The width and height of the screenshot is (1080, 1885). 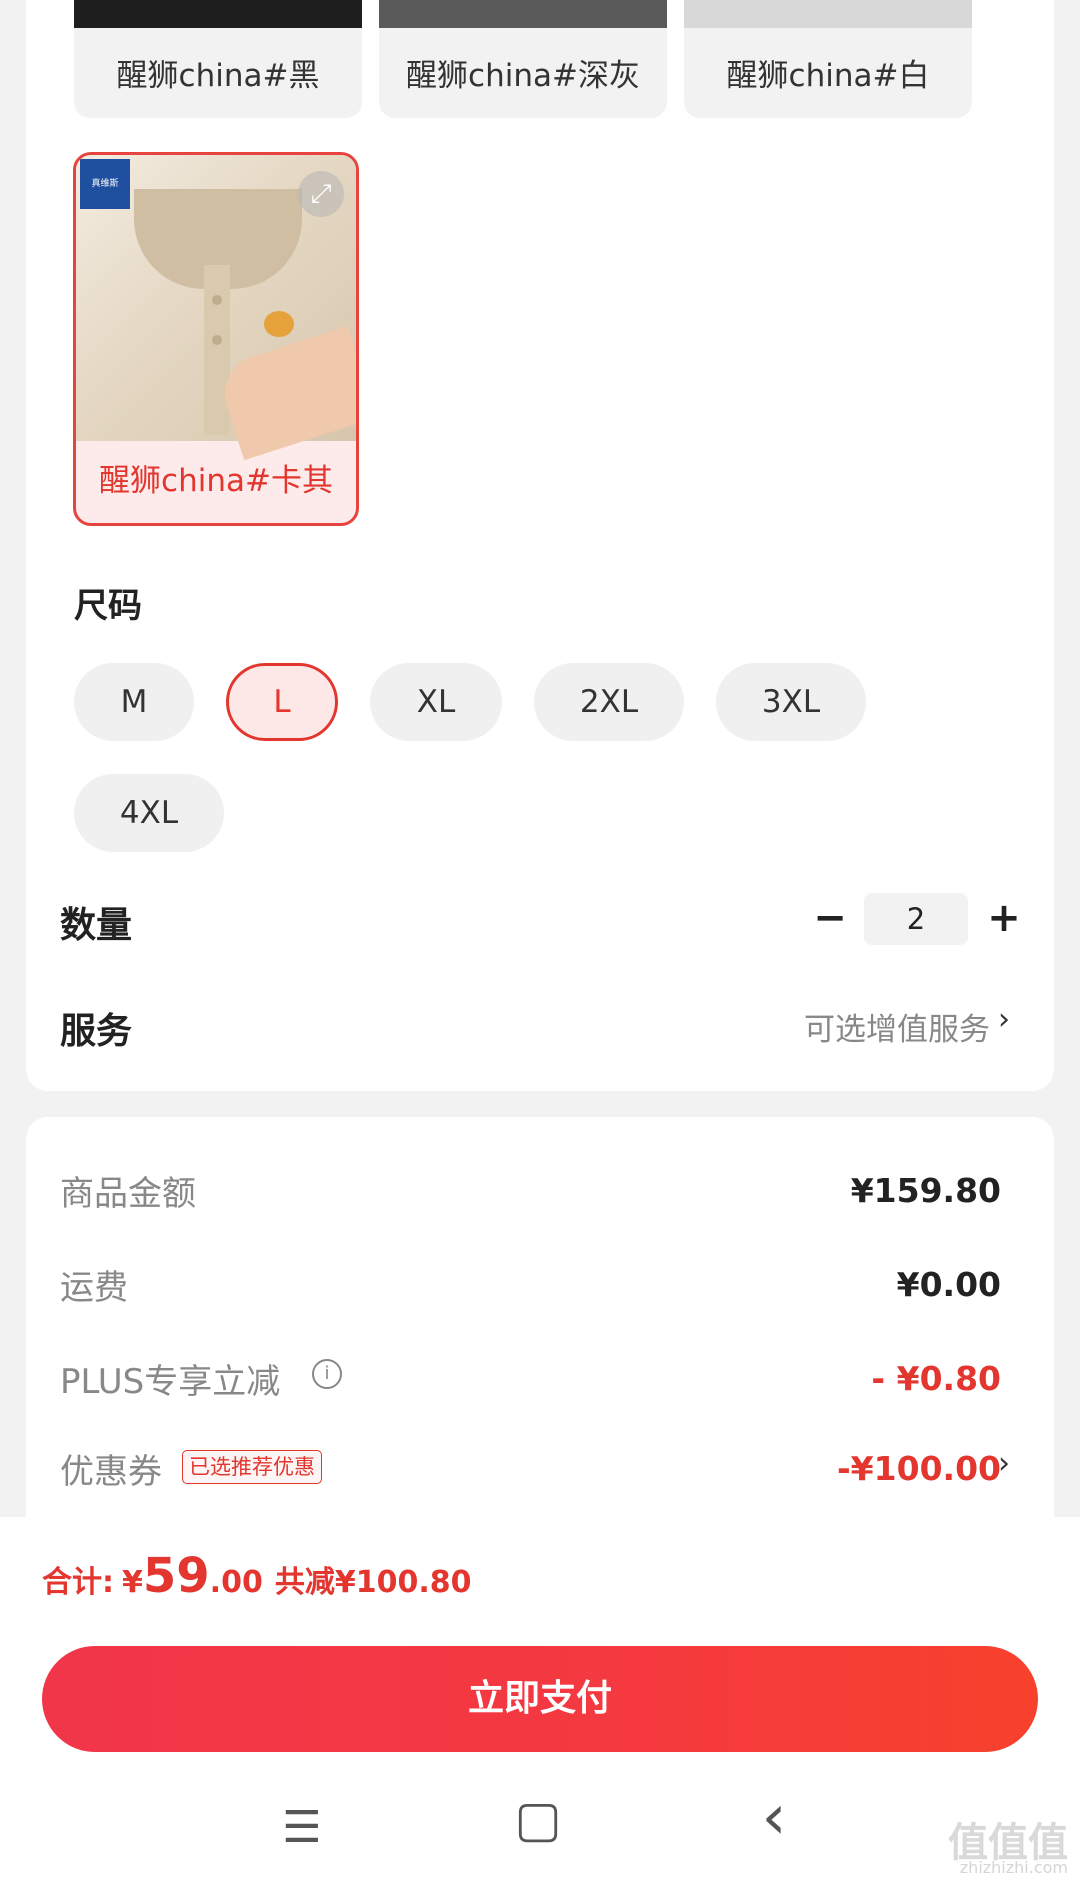 I want to click on coupon-label: 优惠券, so click(x=111, y=1472).